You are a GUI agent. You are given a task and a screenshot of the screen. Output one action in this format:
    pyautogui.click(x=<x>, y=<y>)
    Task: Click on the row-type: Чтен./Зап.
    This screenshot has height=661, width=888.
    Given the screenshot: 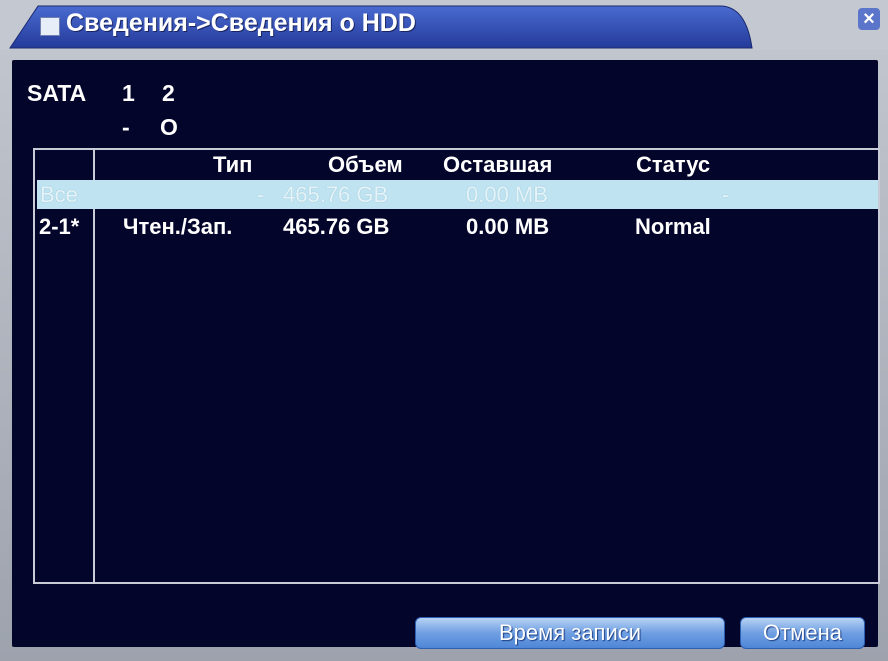 What is the action you would take?
    pyautogui.click(x=178, y=226)
    